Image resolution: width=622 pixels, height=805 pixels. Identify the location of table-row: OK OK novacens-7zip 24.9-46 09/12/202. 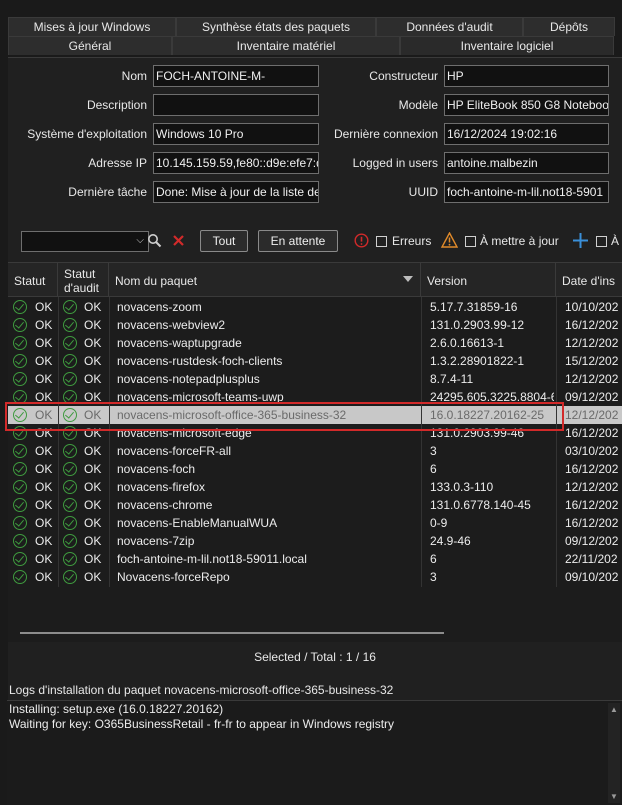
(315, 541).